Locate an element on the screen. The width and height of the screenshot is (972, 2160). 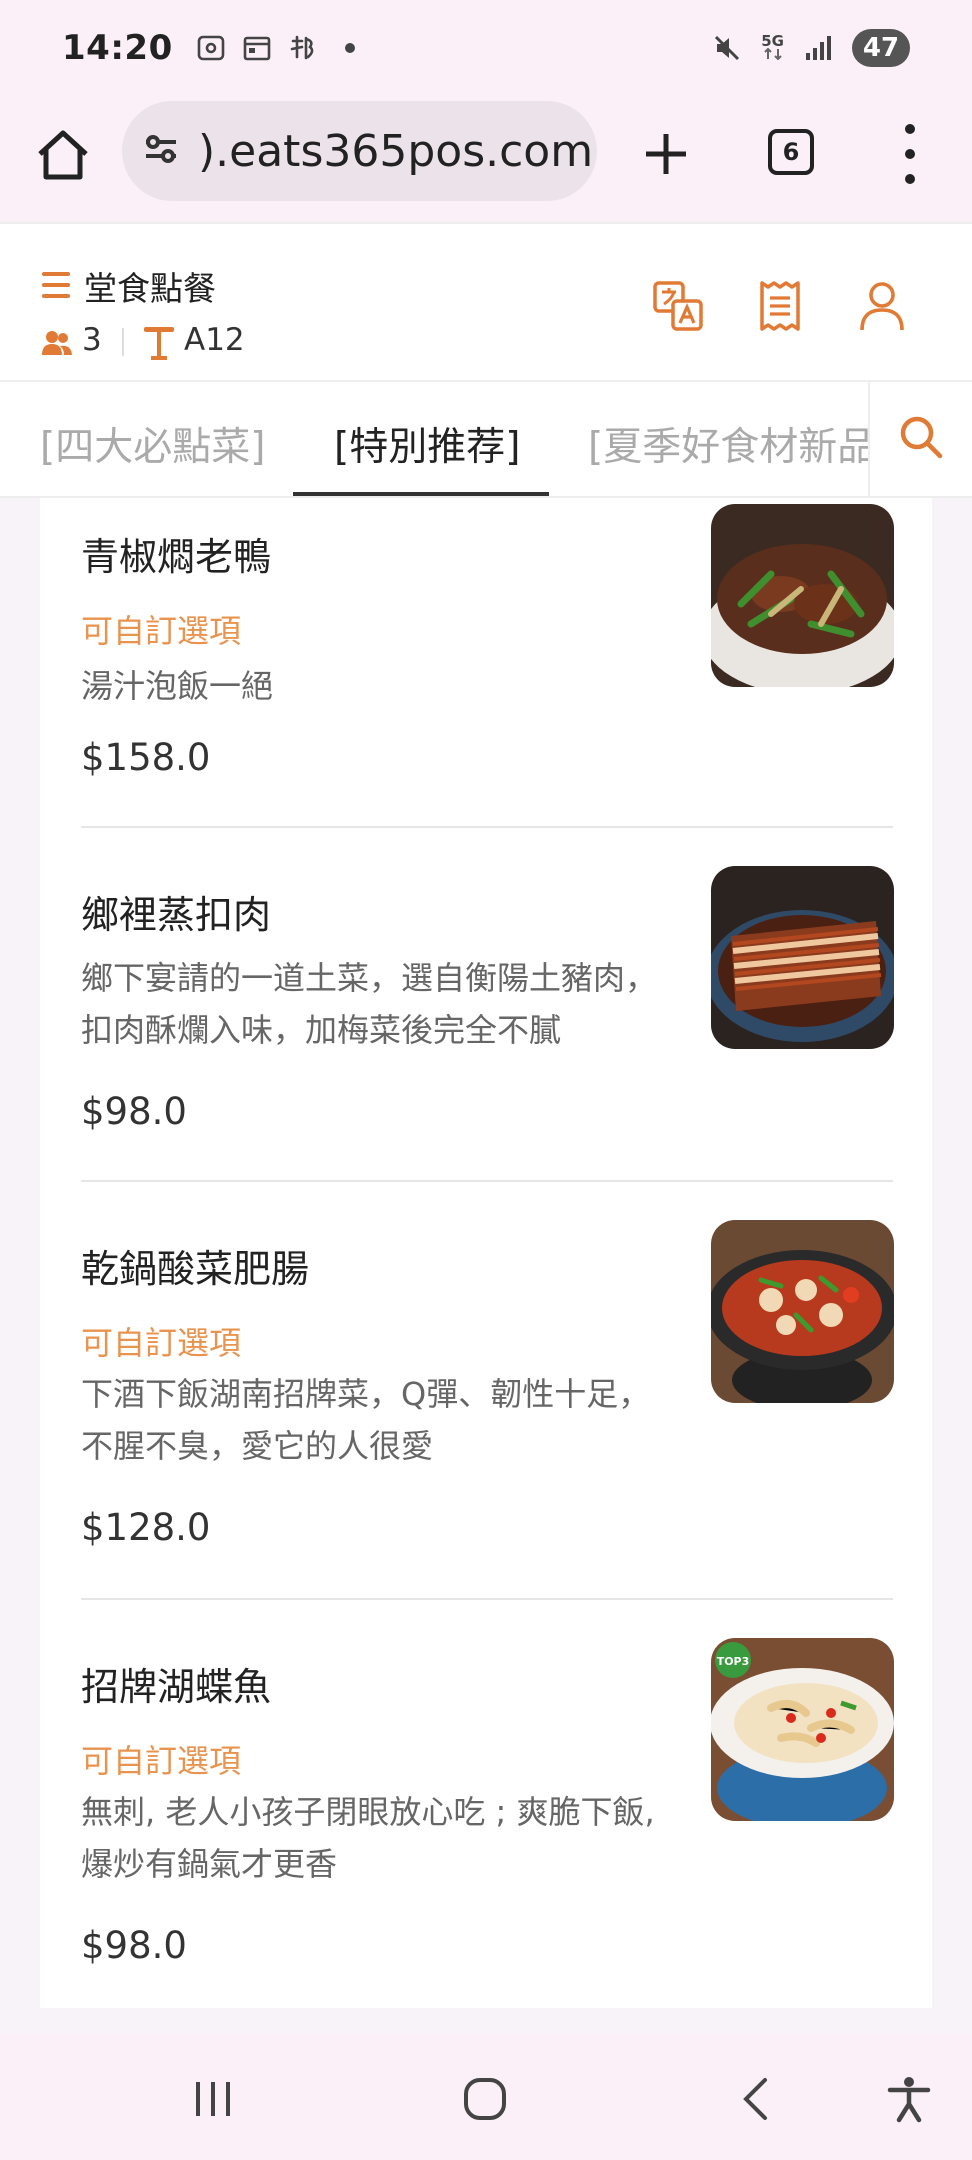
signal-icon is located at coordinates (818, 48).